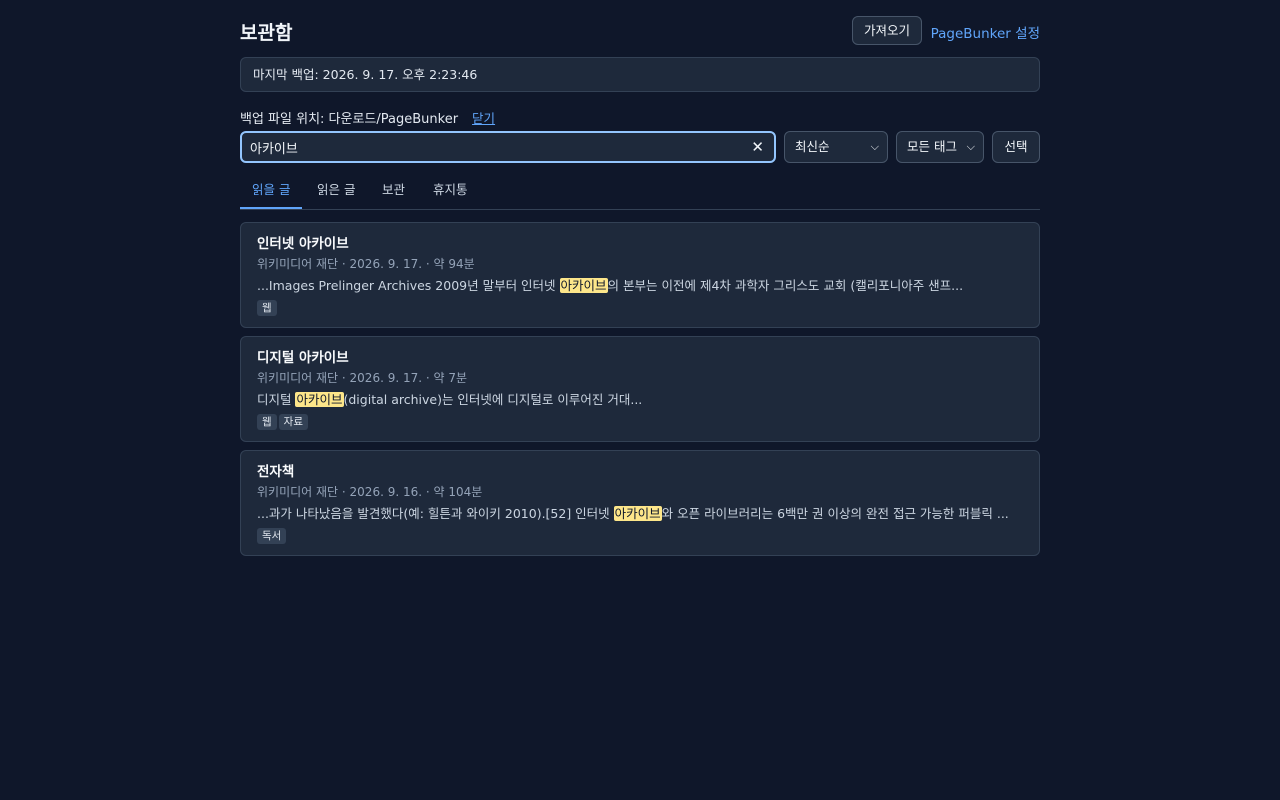 This screenshot has width=1280, height=800. Describe the element at coordinates (272, 536) in the screenshot. I see `tag-badge: 독서` at that location.